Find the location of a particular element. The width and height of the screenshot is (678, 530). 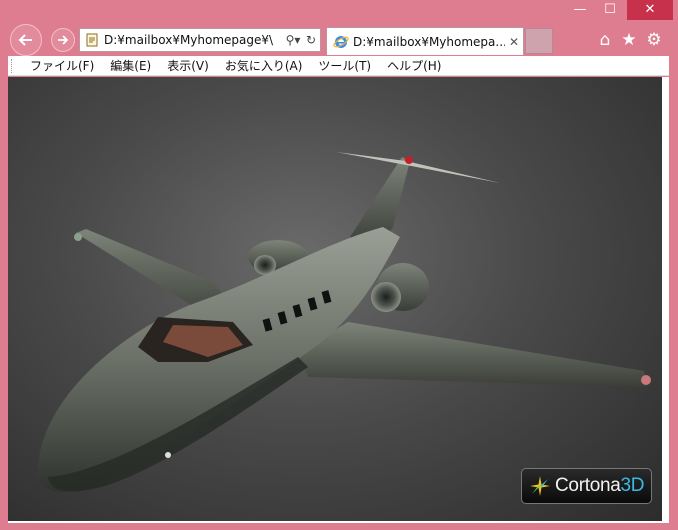

arrow-left-icon is located at coordinates (25, 40).